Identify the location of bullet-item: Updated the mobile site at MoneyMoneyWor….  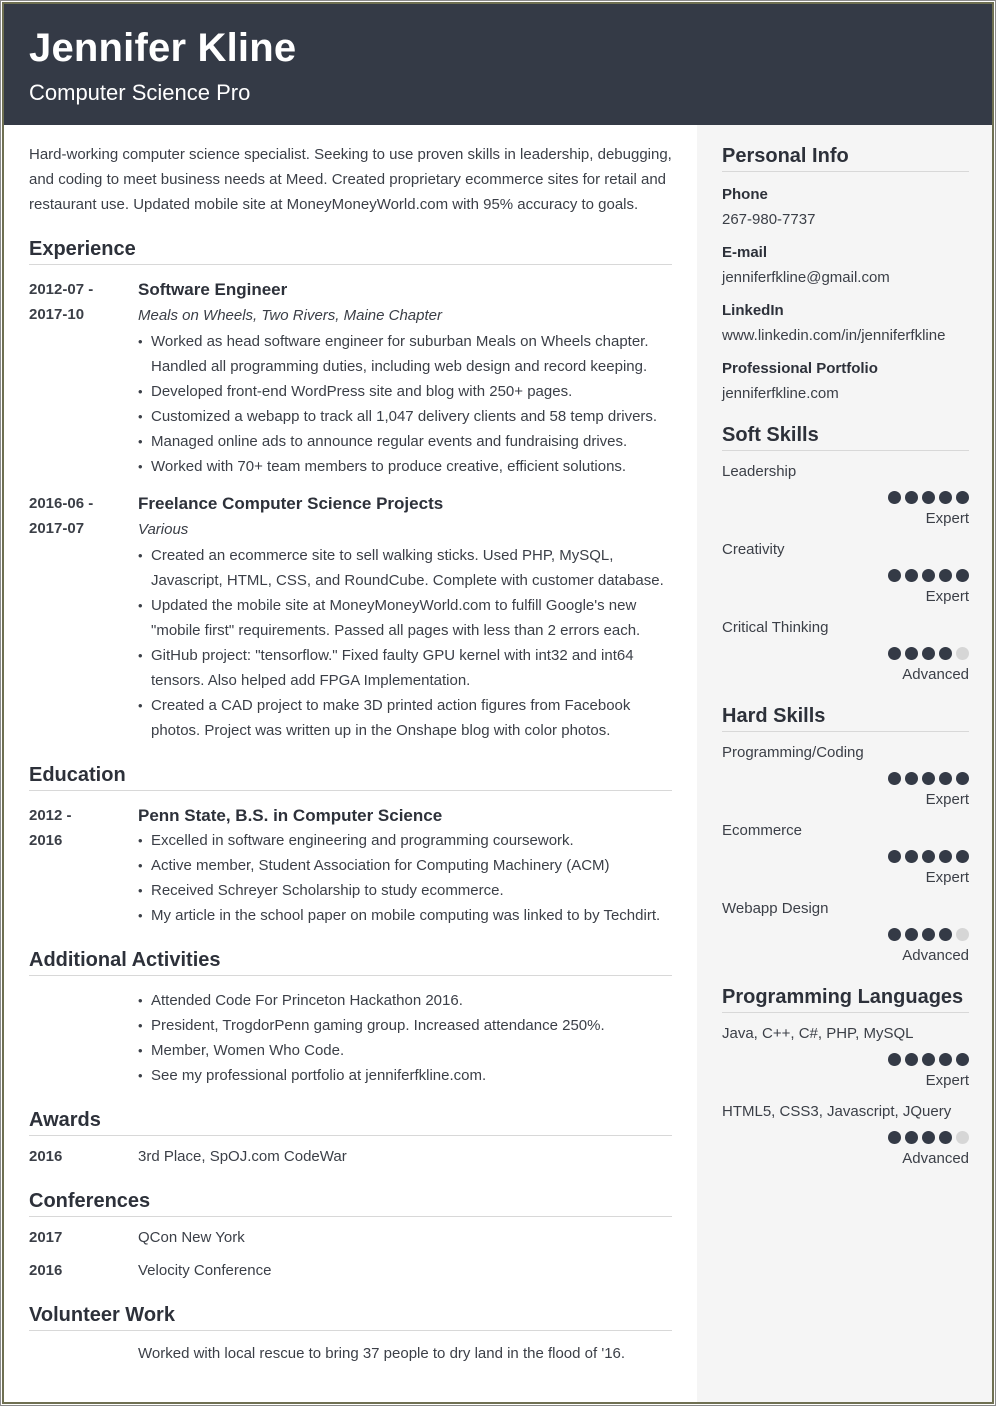
(405, 618).